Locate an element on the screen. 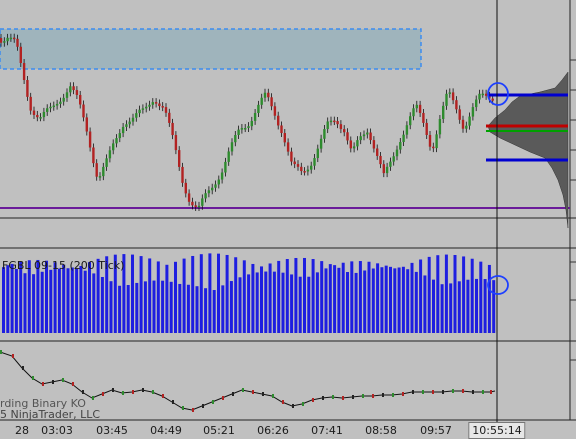  supply-zone-rectangle is located at coordinates (211, 49).